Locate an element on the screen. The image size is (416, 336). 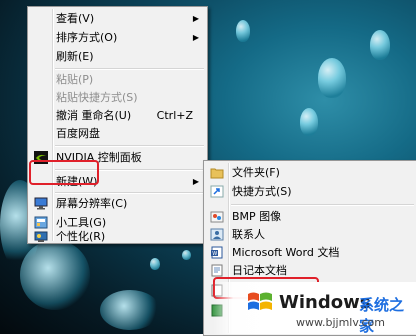
submenu-item-folder: 文件夹(F) is located at coordinates (310, 172).